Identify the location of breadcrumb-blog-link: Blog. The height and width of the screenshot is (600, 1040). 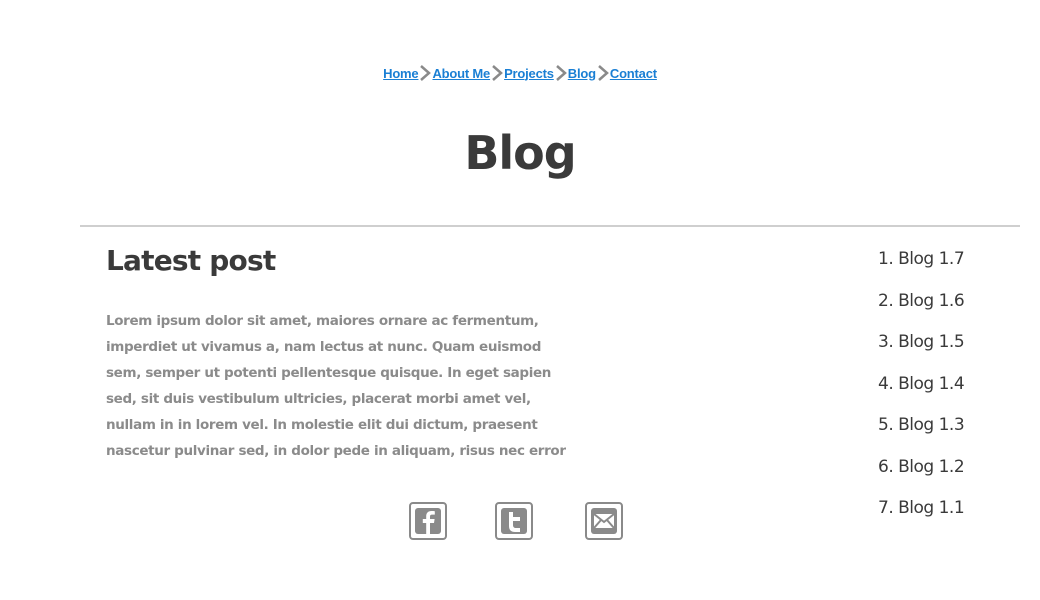
(582, 73).